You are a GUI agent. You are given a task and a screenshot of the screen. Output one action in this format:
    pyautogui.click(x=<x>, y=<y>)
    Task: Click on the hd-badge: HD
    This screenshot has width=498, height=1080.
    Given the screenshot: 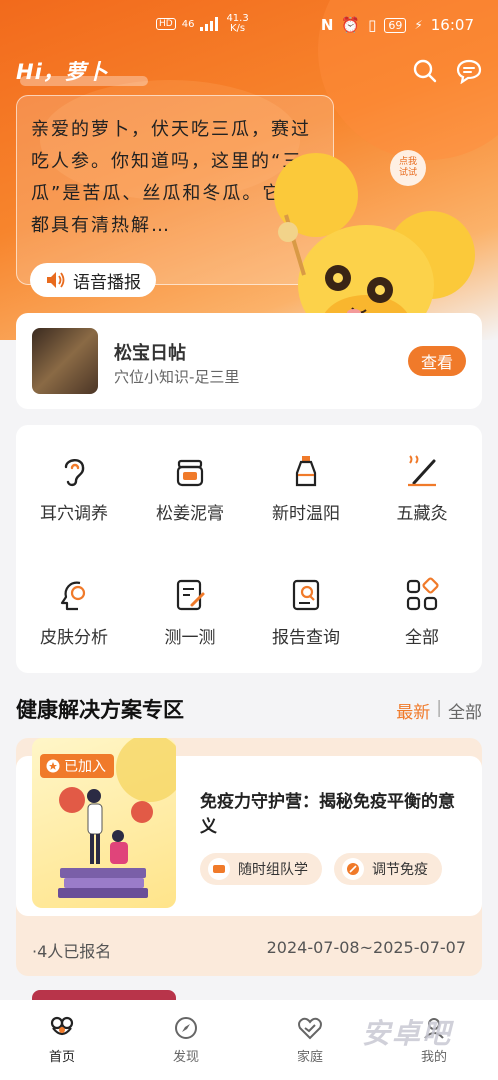 What is the action you would take?
    pyautogui.click(x=166, y=24)
    